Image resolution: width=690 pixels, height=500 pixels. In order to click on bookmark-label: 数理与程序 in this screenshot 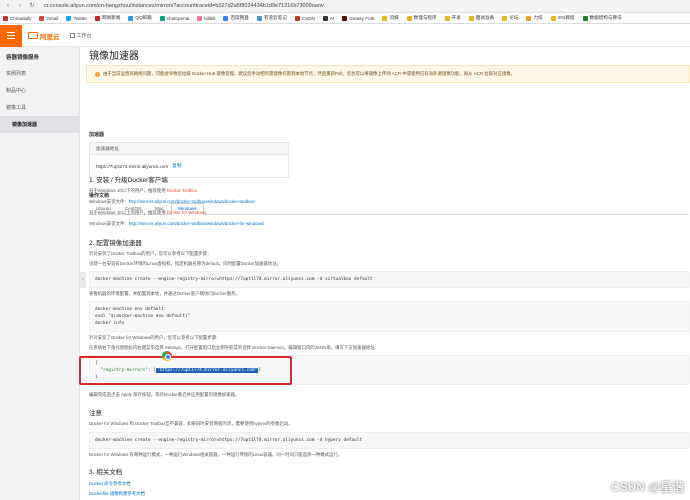, I will do `click(425, 17)`.